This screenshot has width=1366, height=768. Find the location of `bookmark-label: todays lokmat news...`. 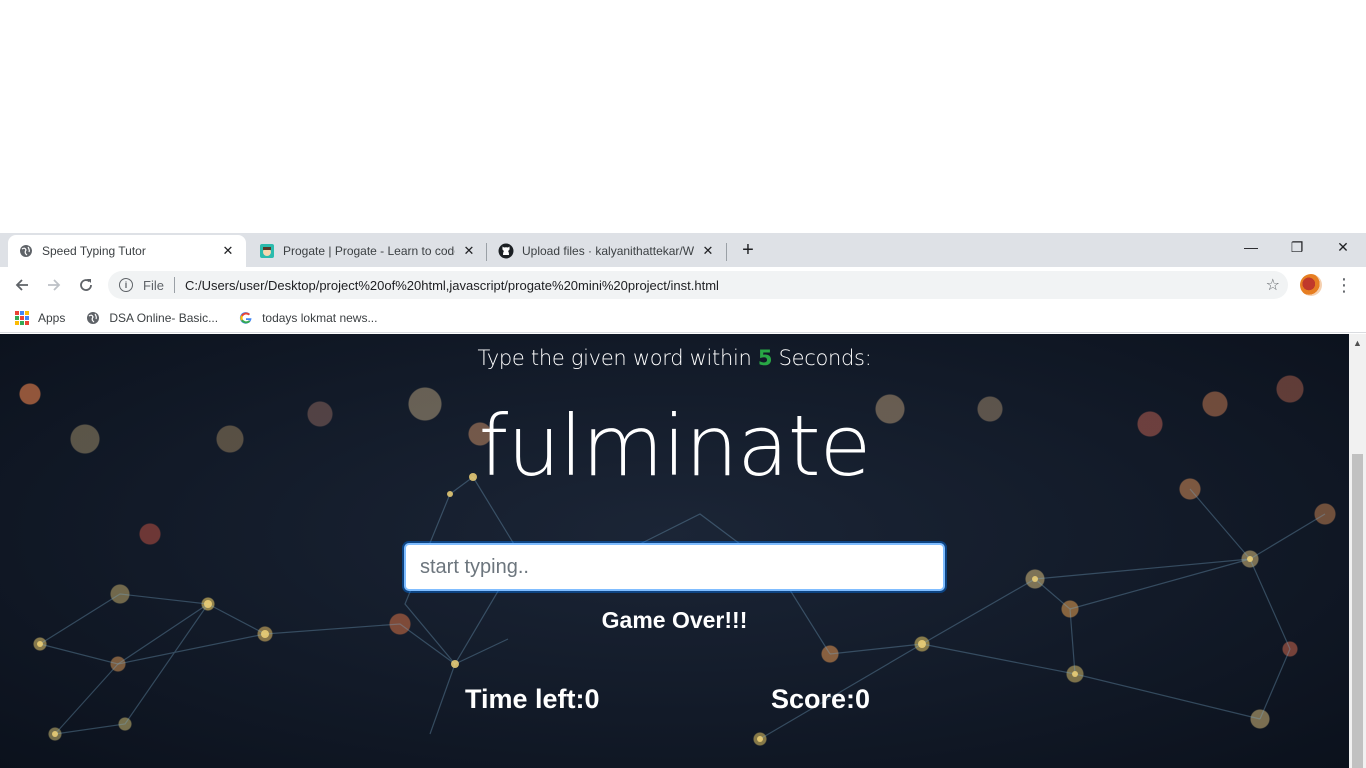

bookmark-label: todays lokmat news... is located at coordinates (320, 317).